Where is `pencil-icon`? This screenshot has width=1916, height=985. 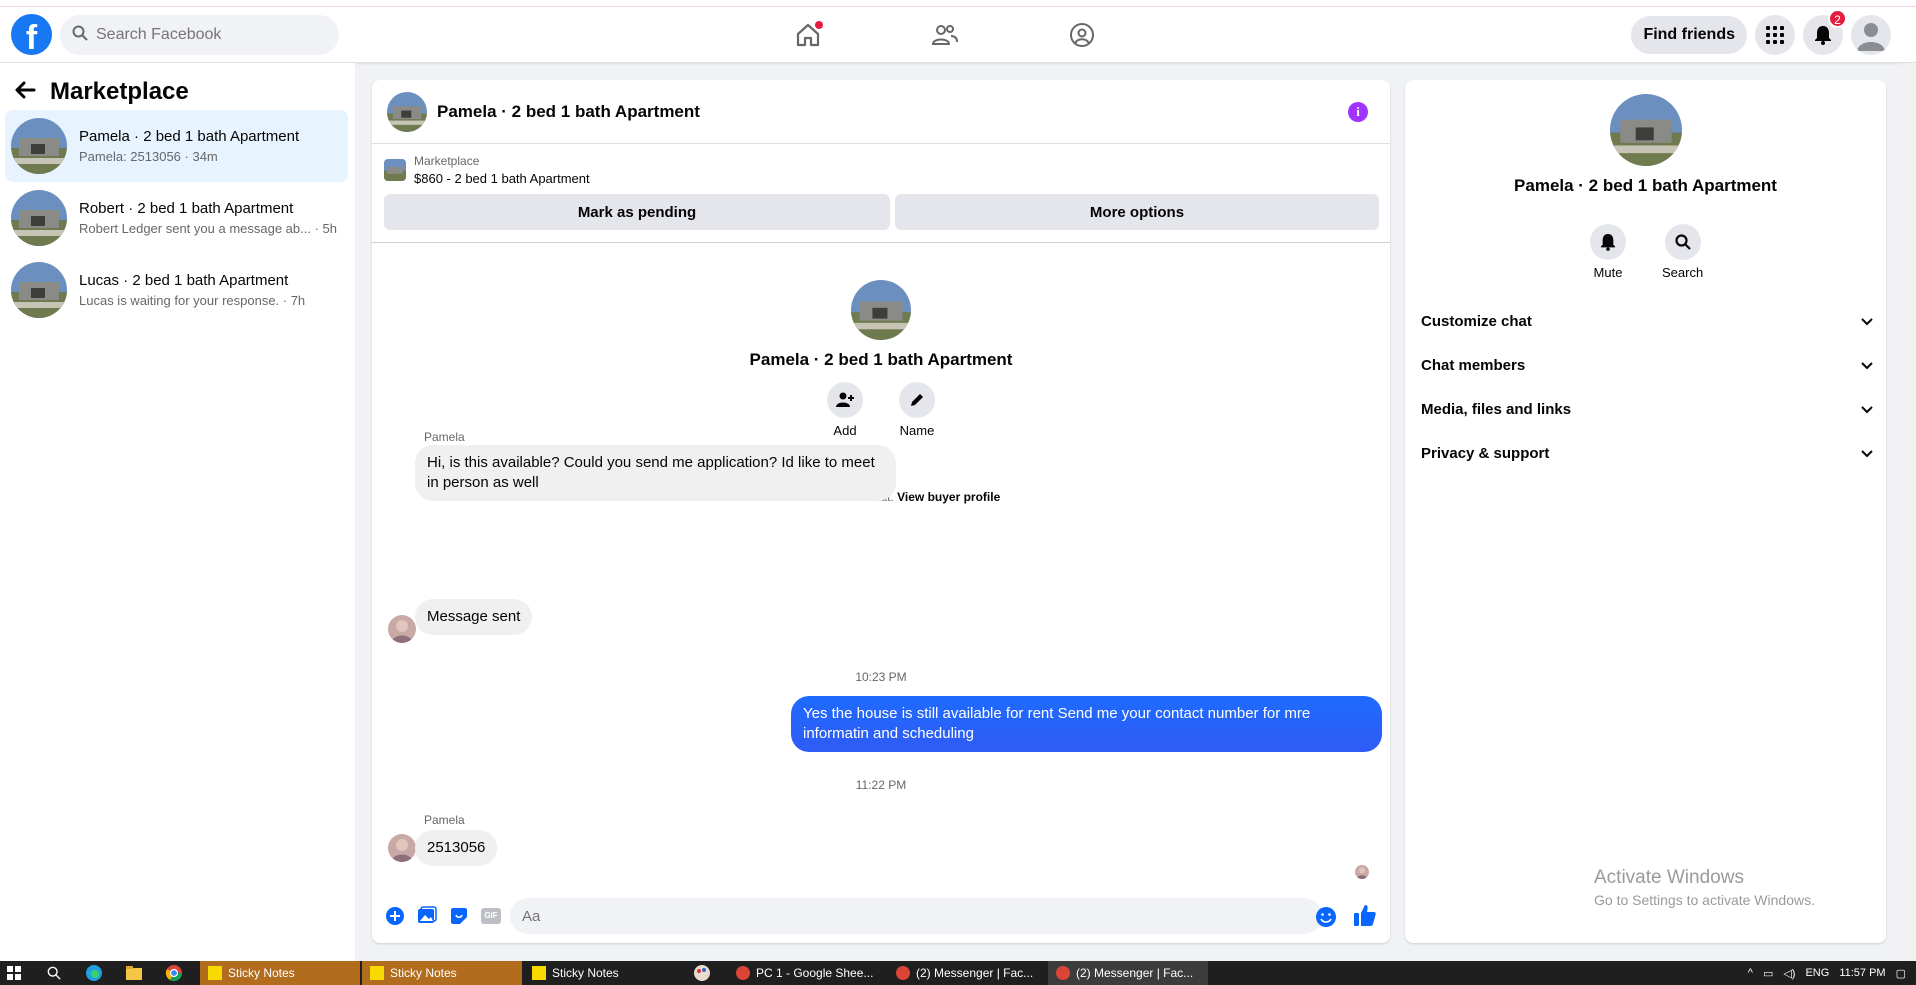 pencil-icon is located at coordinates (917, 400).